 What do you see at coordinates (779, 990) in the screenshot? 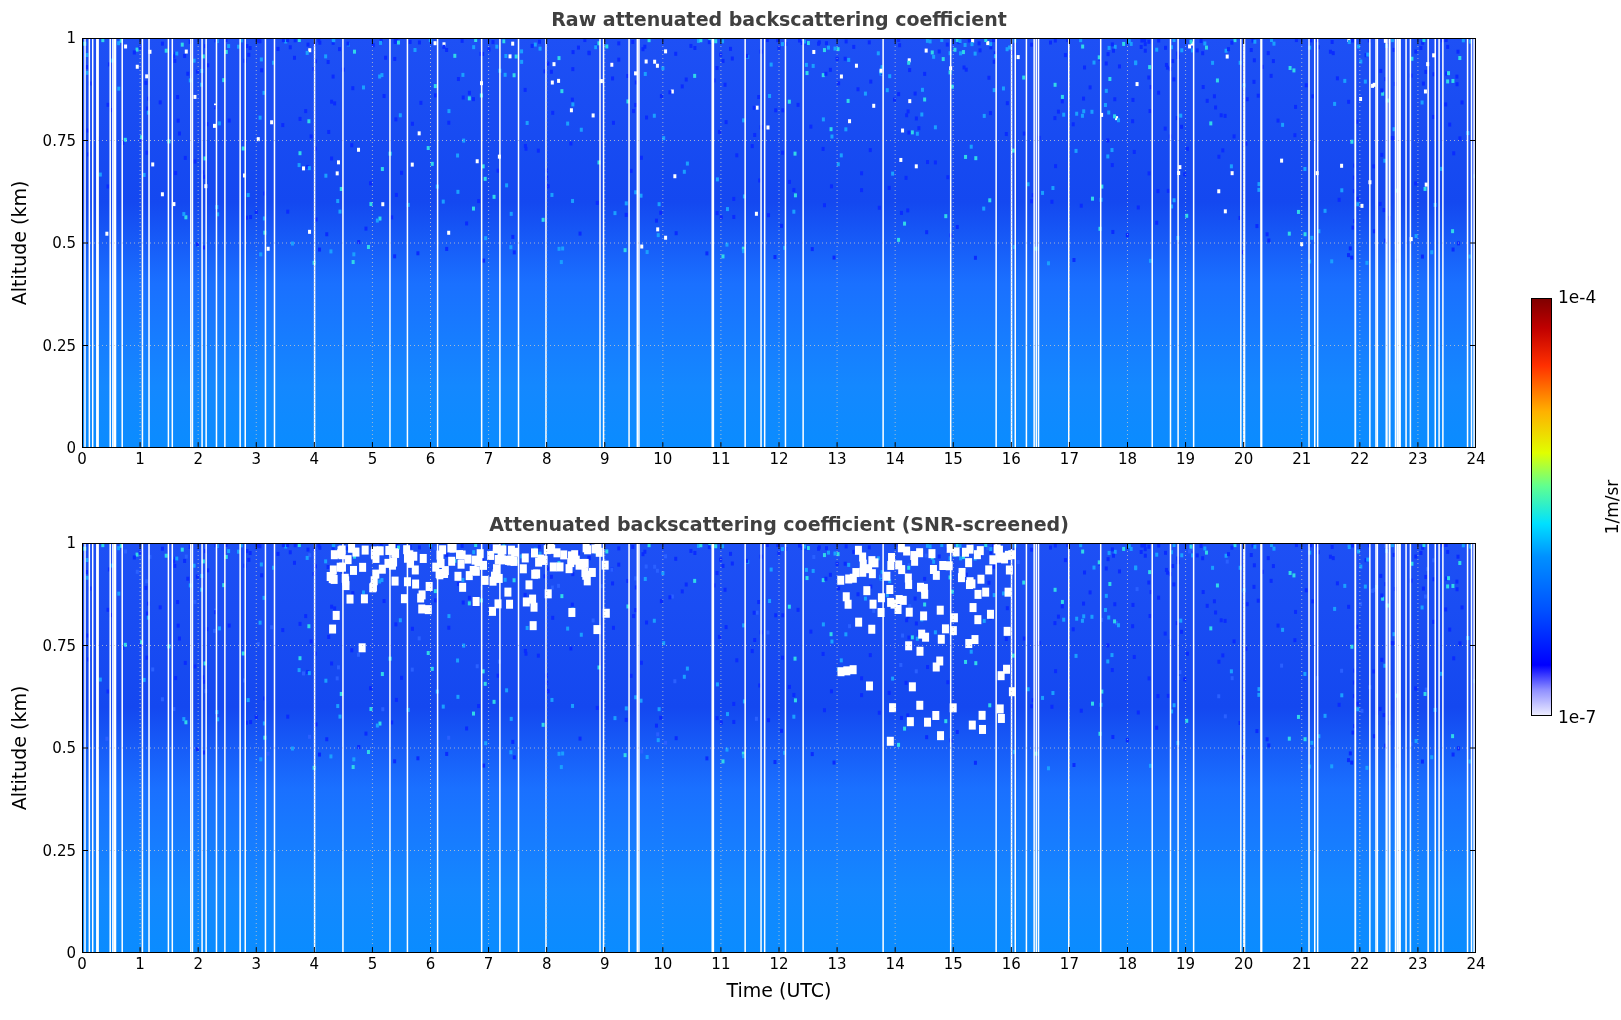
I see `axis-label: Time (UTC)` at bounding box center [779, 990].